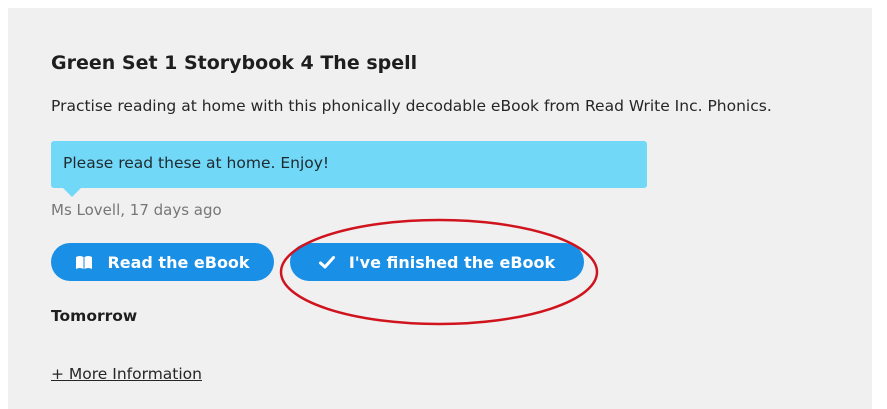 This screenshot has width=887, height=409. I want to click on more-information-link: + More Information, so click(126, 374).